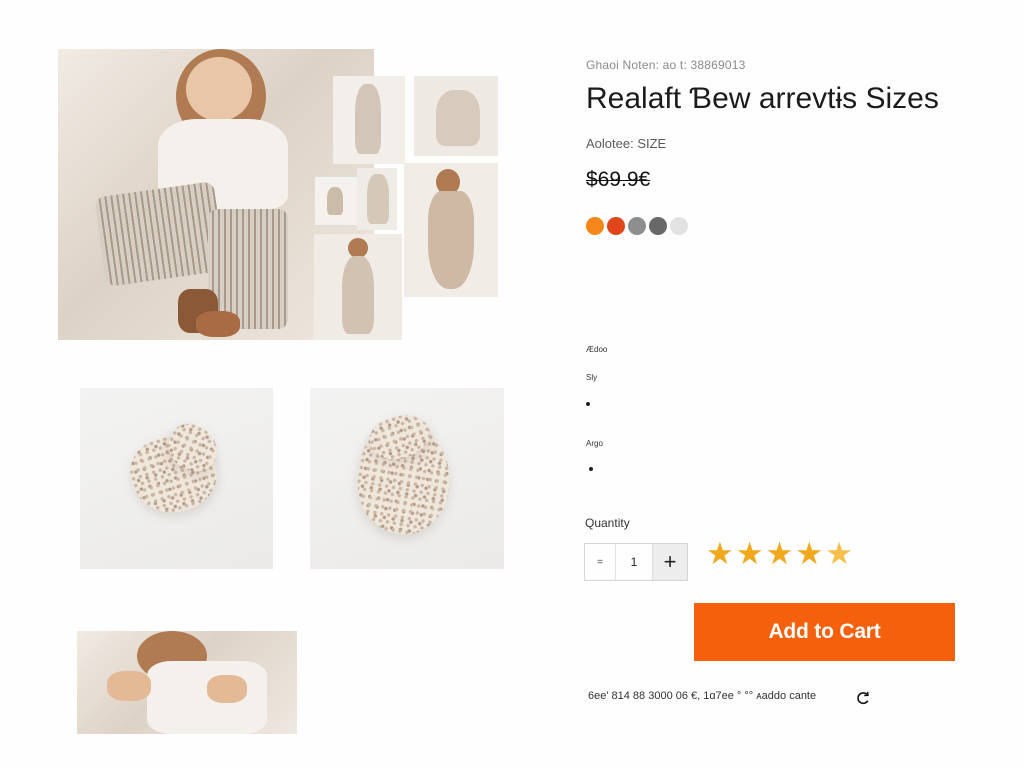 Image resolution: width=1024 pixels, height=768 pixels. I want to click on quantity-label: Quantity, so click(607, 523).